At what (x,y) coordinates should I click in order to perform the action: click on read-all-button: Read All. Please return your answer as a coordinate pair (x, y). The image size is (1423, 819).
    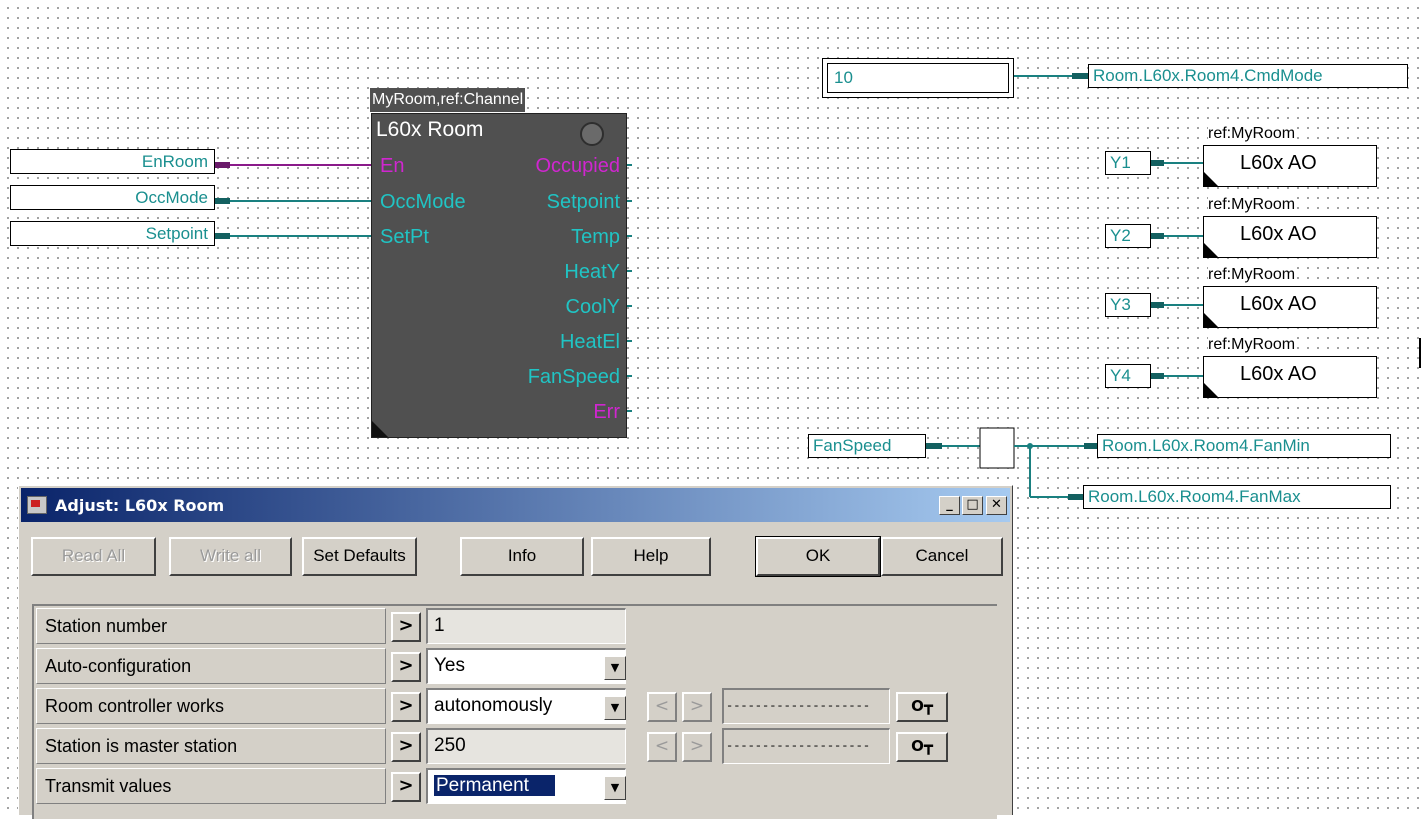
    Looking at the image, I should click on (93, 556).